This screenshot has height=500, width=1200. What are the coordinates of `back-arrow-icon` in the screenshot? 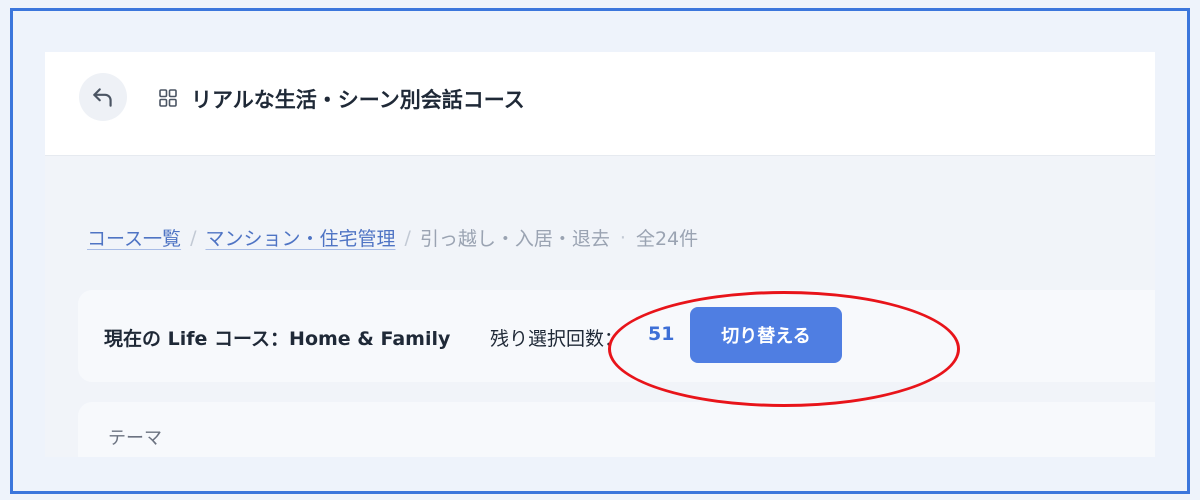 It's located at (102, 97).